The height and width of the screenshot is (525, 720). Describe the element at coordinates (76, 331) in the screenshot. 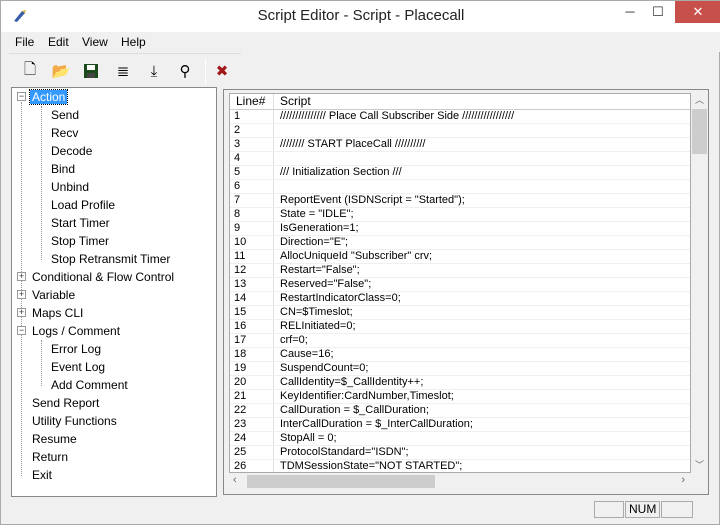

I see `tree-item-logs: Logs / Comment` at that location.